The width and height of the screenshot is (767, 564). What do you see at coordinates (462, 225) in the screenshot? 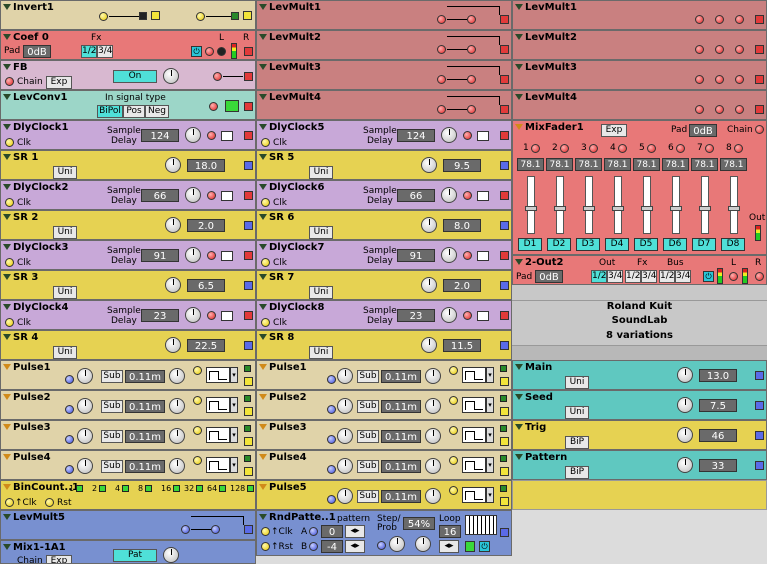
I see `sr-value: 8.0` at bounding box center [462, 225].